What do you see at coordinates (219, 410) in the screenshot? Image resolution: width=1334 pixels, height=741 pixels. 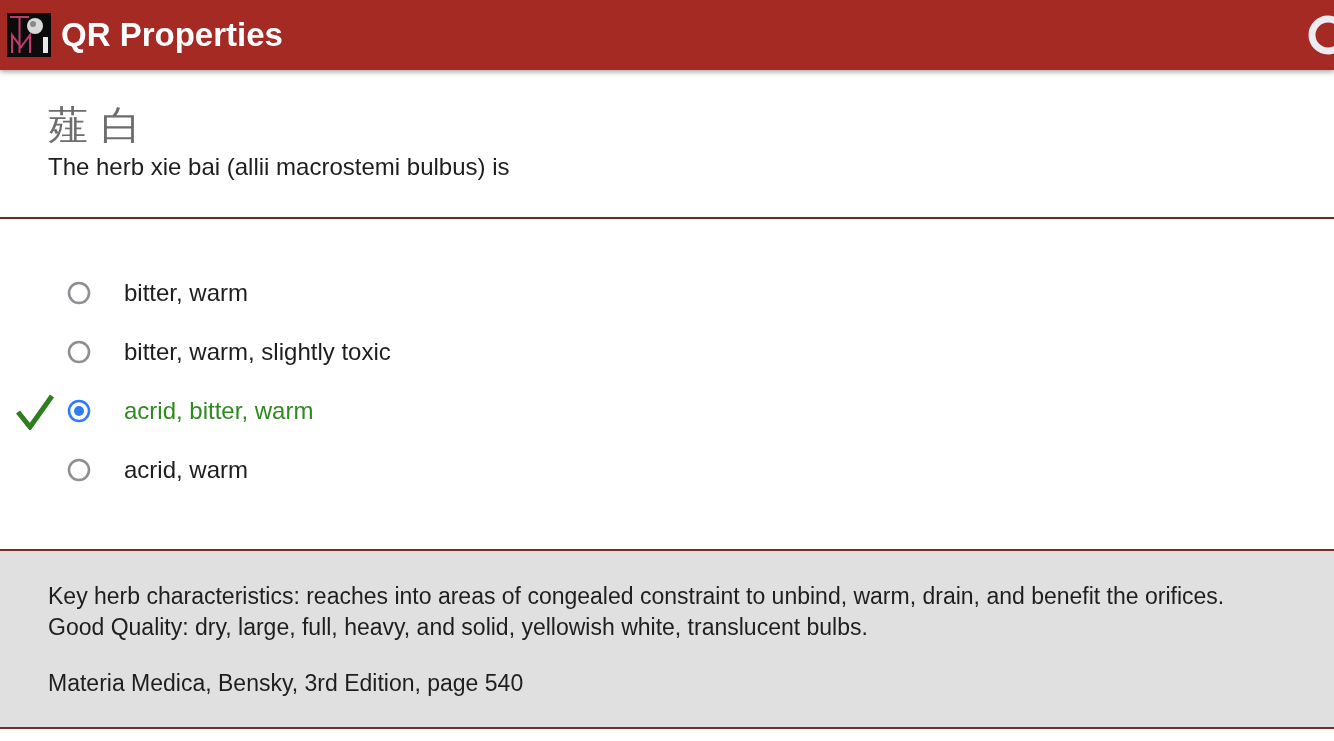 I see `option-label: acrid, bitter, warm` at bounding box center [219, 410].